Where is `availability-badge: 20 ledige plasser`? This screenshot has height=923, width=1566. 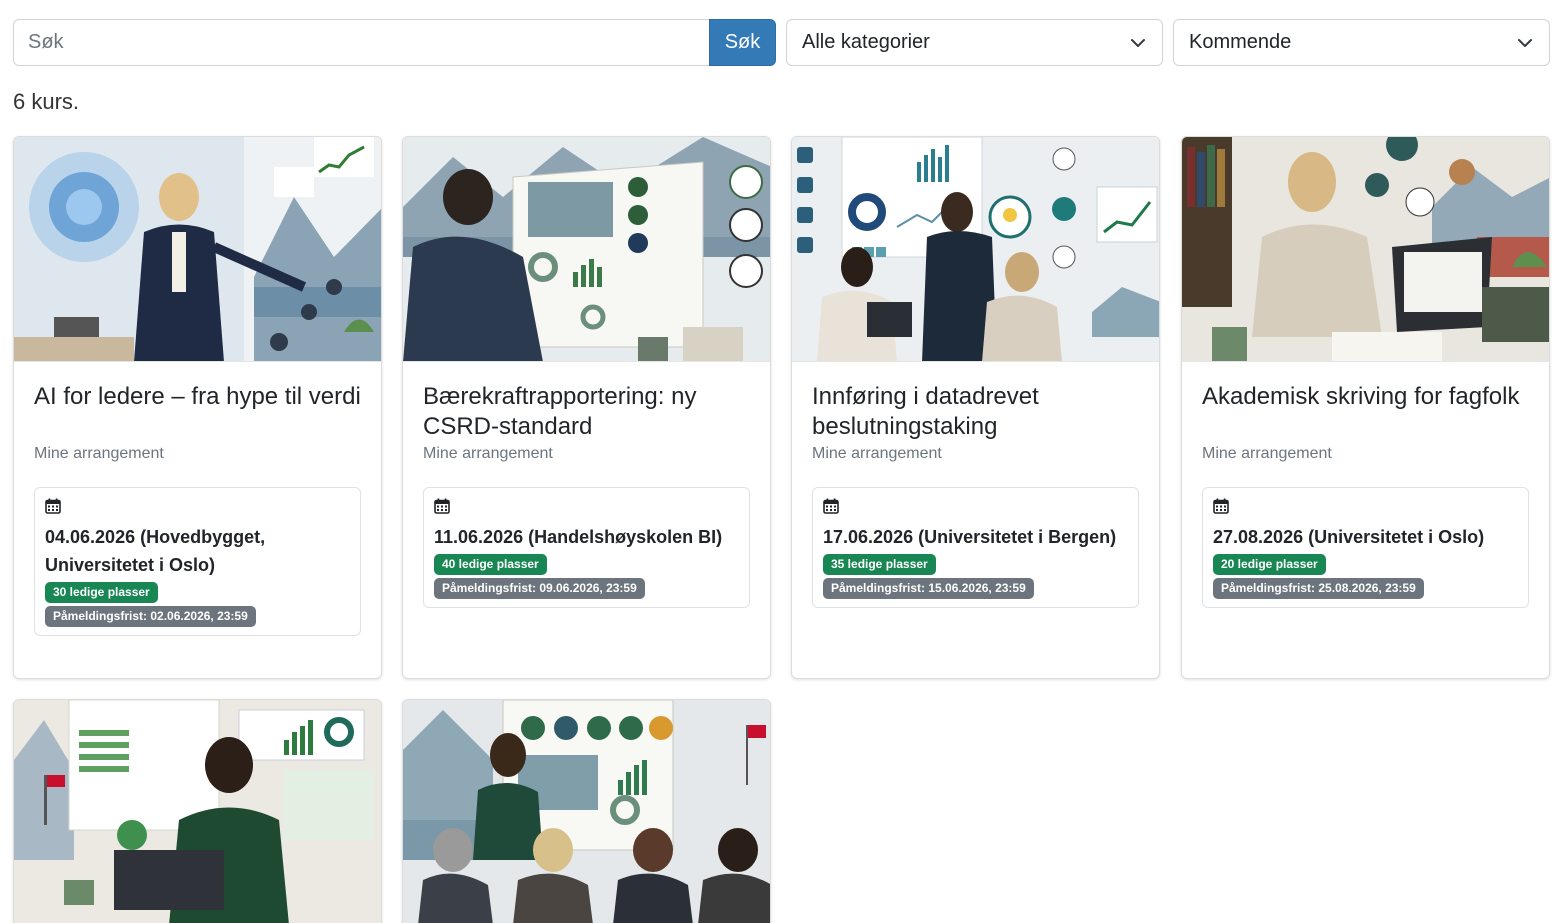 availability-badge: 20 ledige plasser is located at coordinates (1269, 564).